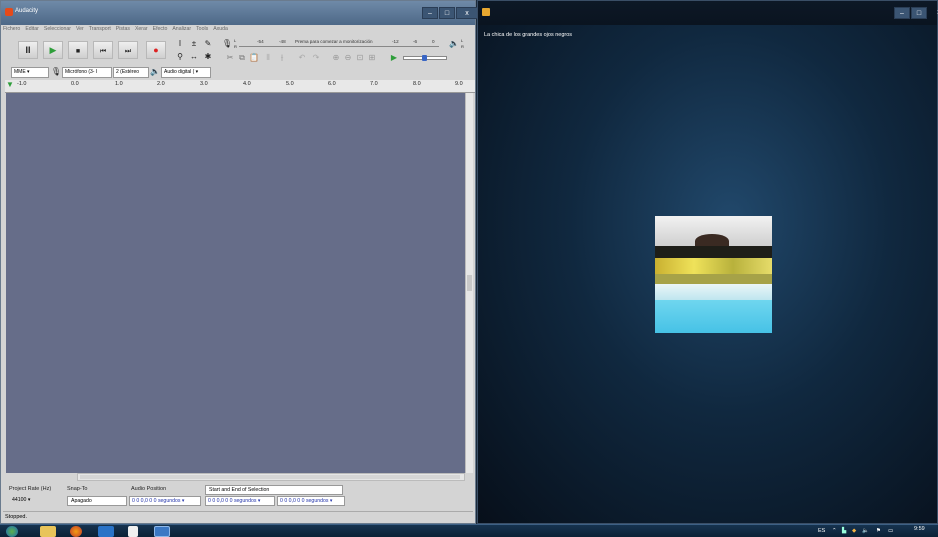 This screenshot has width=938, height=537. I want to click on ruler-tick: 1.0, so click(119, 84).